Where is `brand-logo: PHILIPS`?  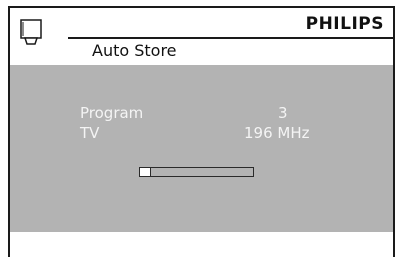
brand-logo: PHILIPS is located at coordinates (344, 24).